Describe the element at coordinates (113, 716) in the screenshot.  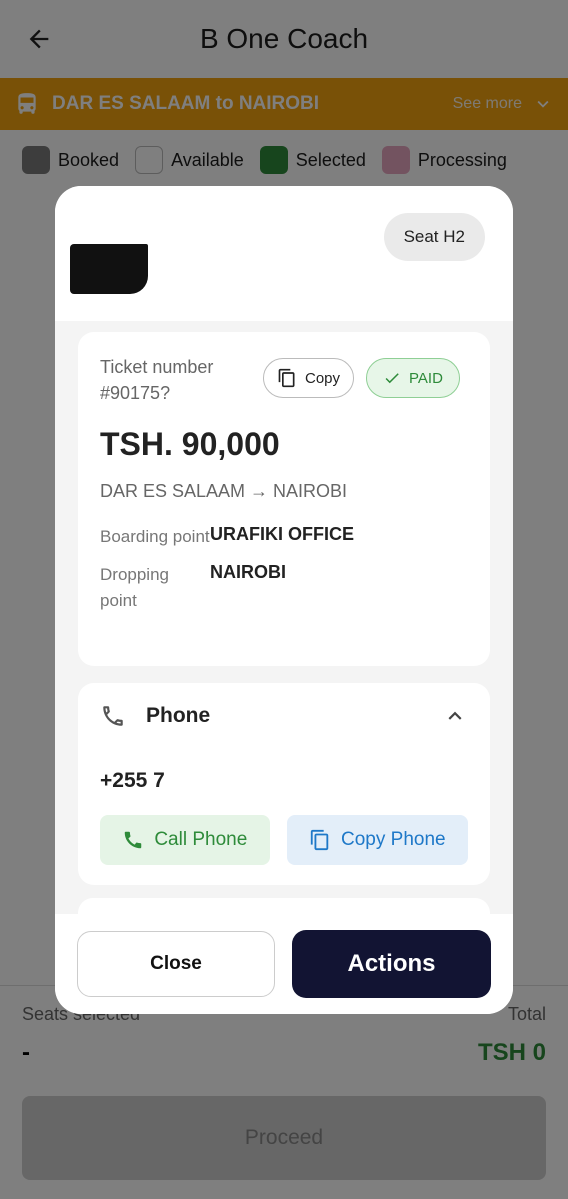
I see `phone-icon` at that location.